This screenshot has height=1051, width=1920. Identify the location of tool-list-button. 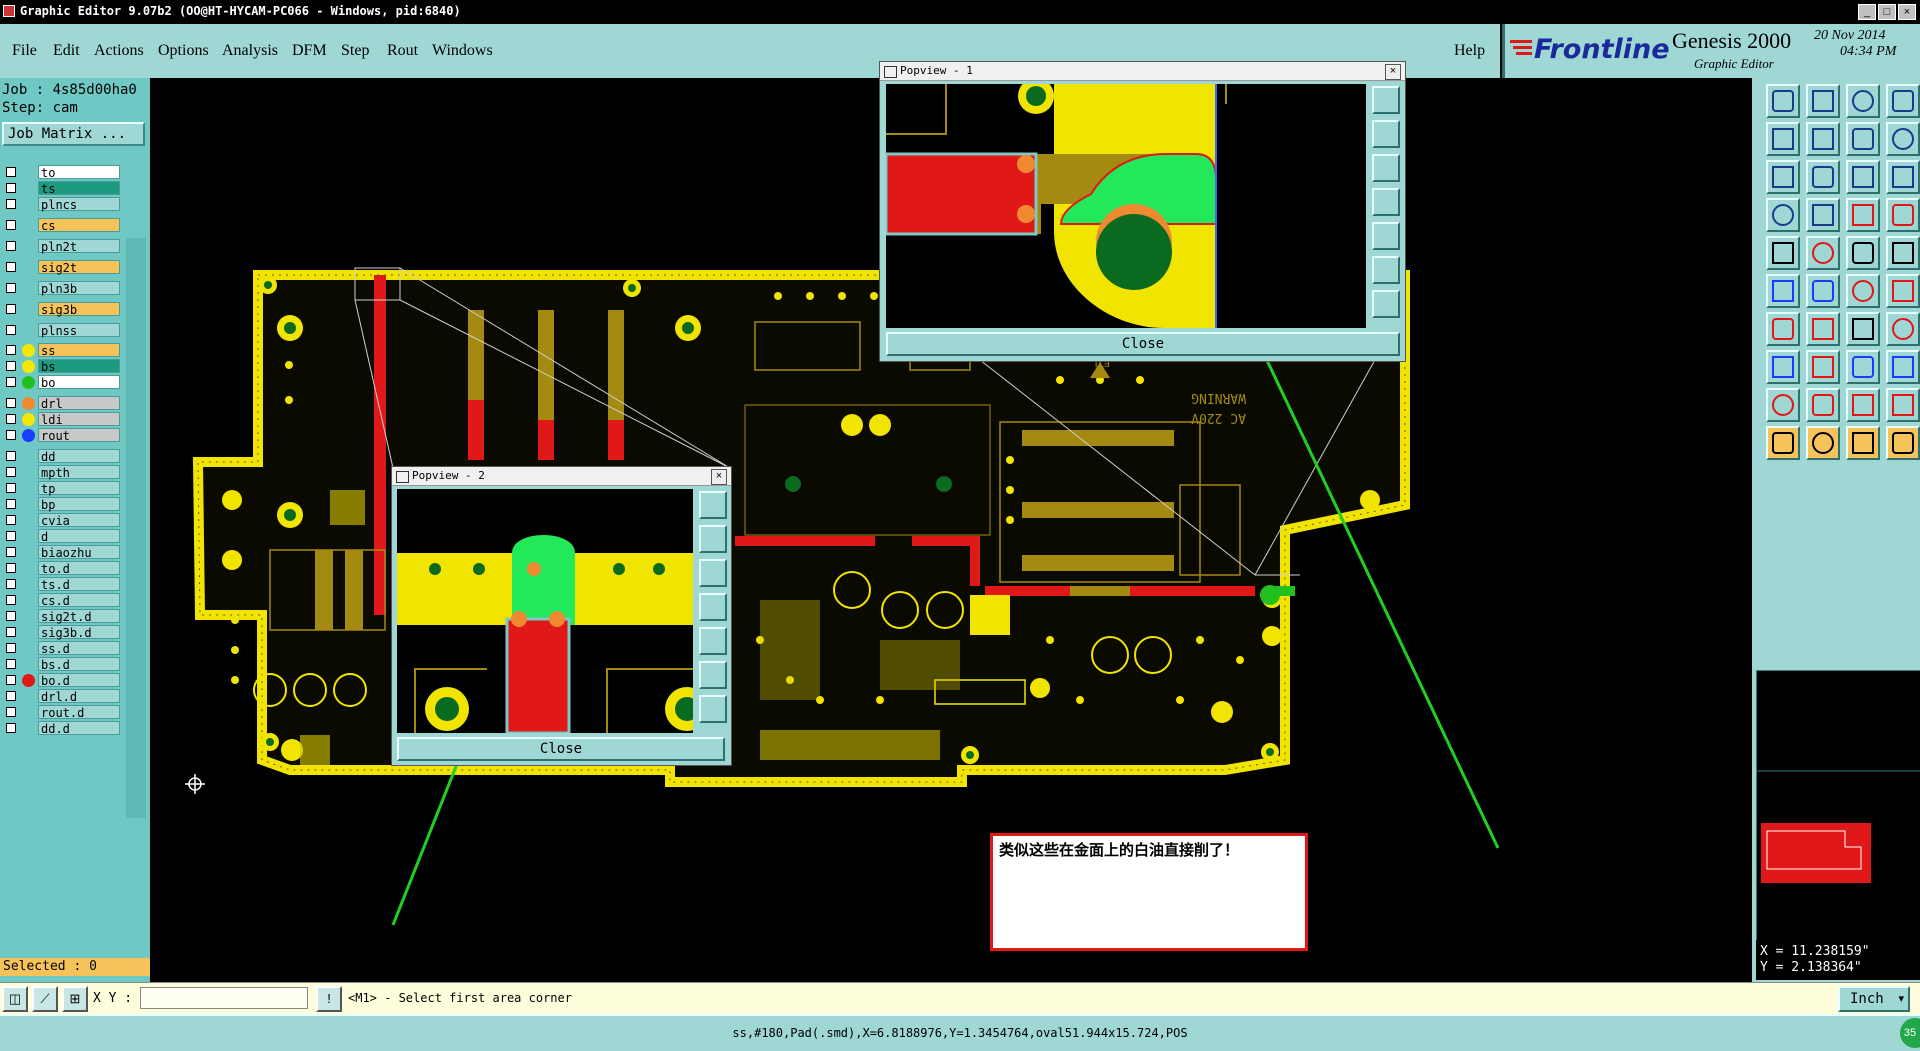
(1903, 101).